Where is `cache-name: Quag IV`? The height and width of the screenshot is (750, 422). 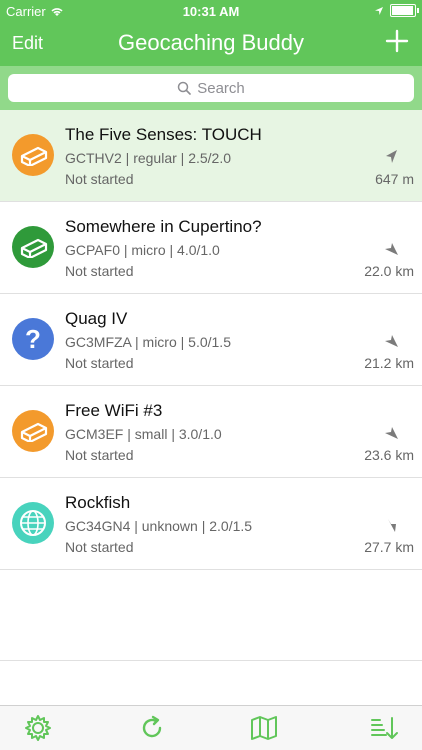 cache-name: Quag IV is located at coordinates (96, 318).